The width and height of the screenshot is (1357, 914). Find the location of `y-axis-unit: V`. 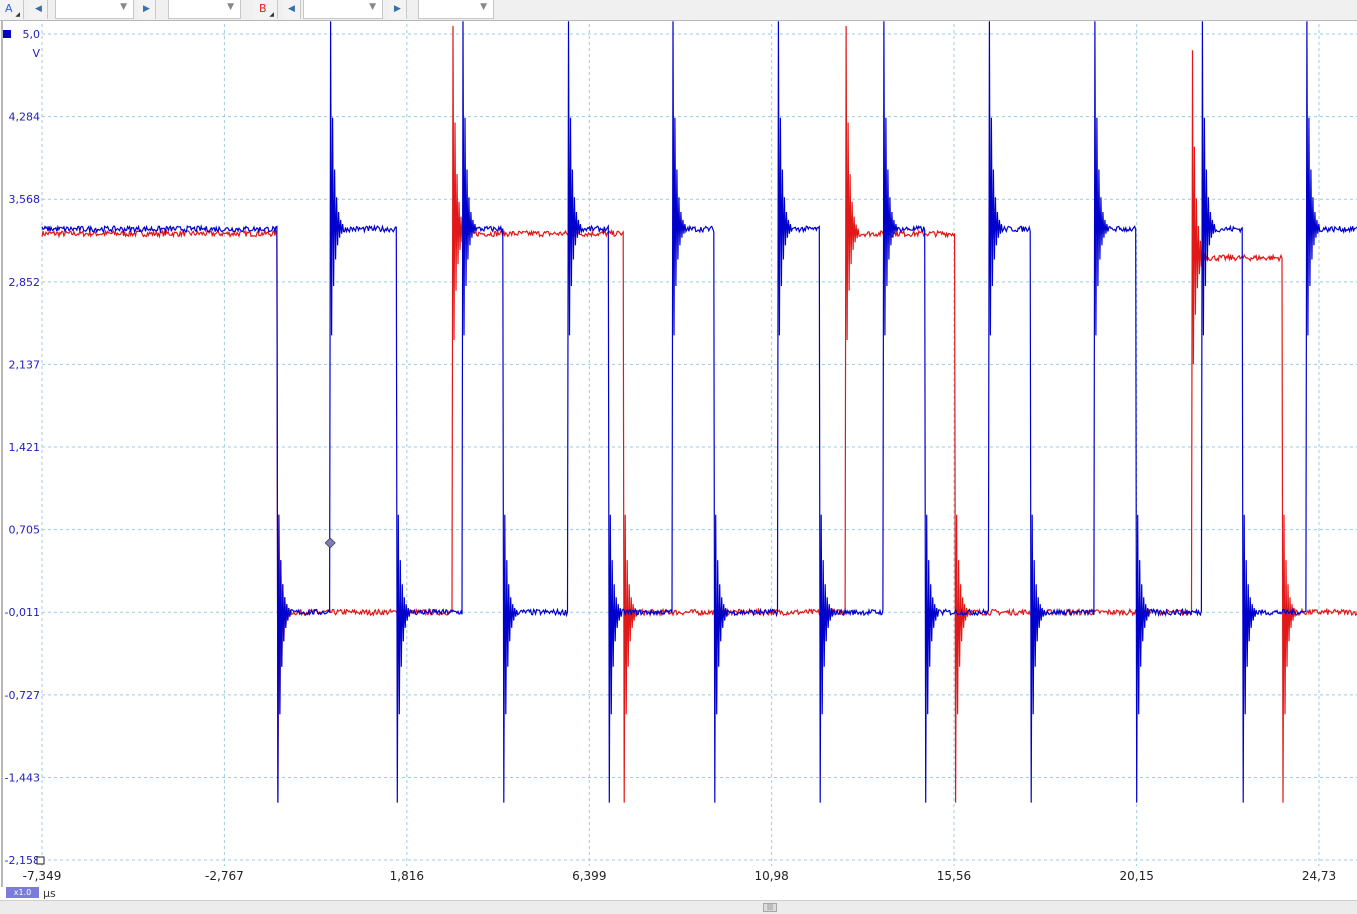

y-axis-unit: V is located at coordinates (36, 53).